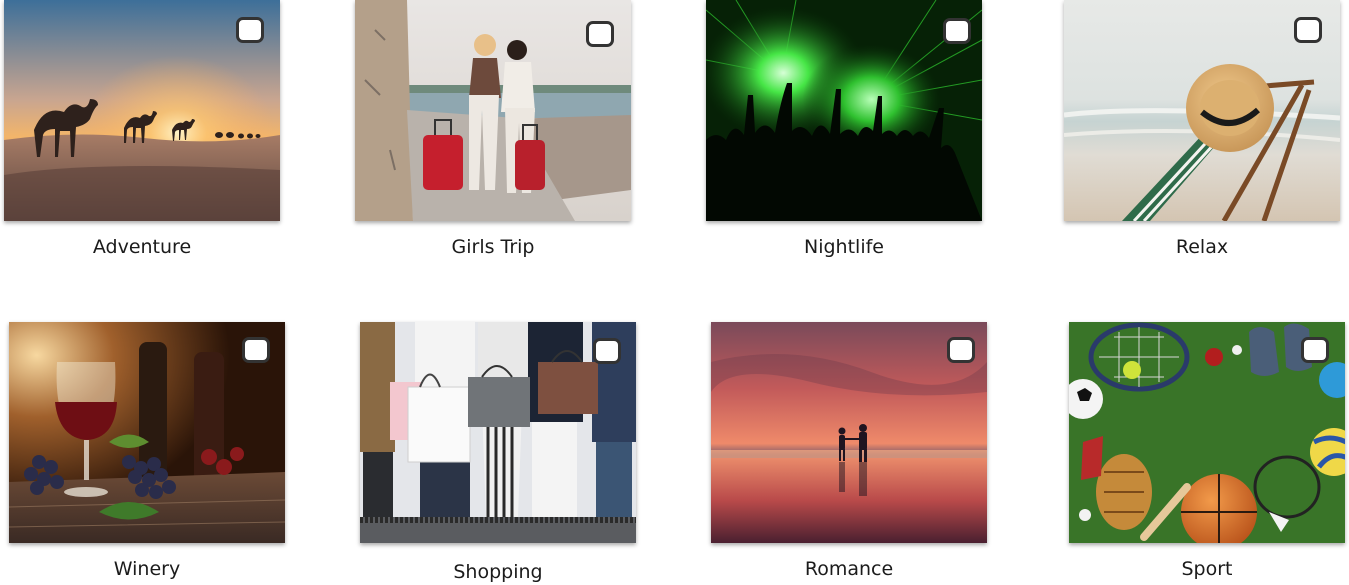 The width and height of the screenshot is (1349, 585). What do you see at coordinates (147, 569) in the screenshot?
I see `winery-label: Winery` at bounding box center [147, 569].